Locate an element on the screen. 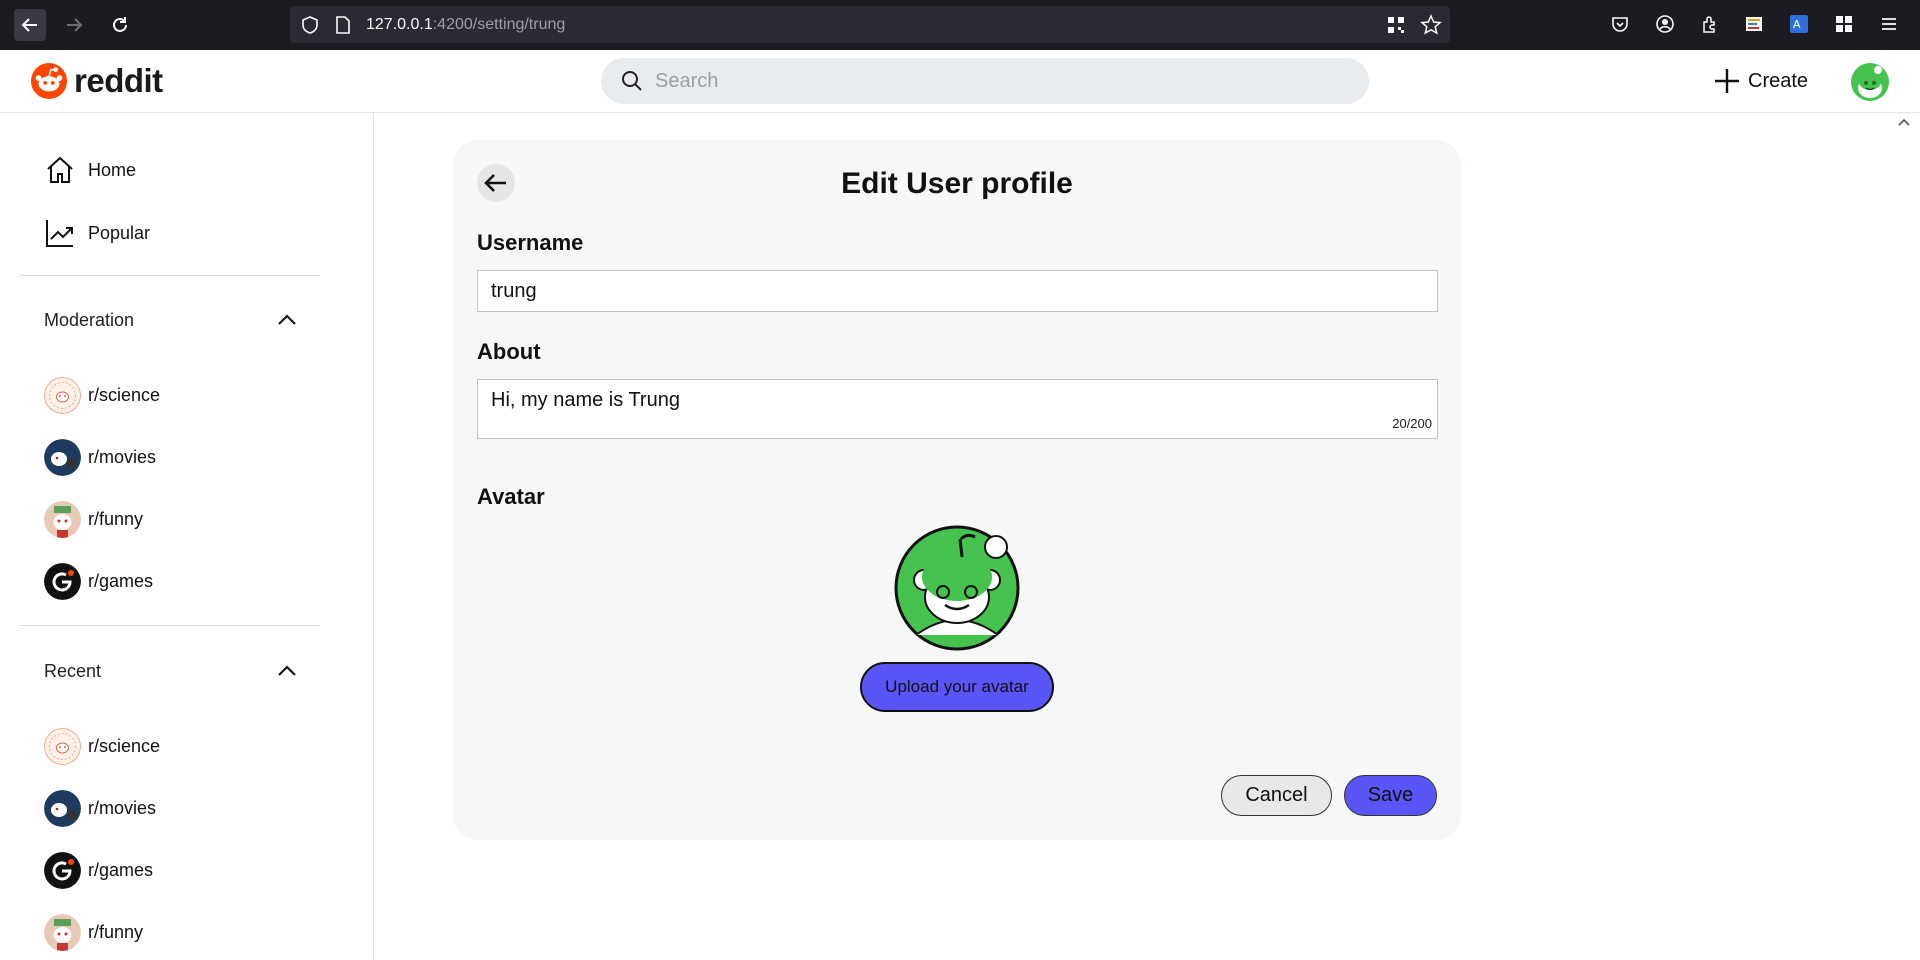 The height and width of the screenshot is (960, 1920). create-button: Create is located at coordinates (1760, 81).